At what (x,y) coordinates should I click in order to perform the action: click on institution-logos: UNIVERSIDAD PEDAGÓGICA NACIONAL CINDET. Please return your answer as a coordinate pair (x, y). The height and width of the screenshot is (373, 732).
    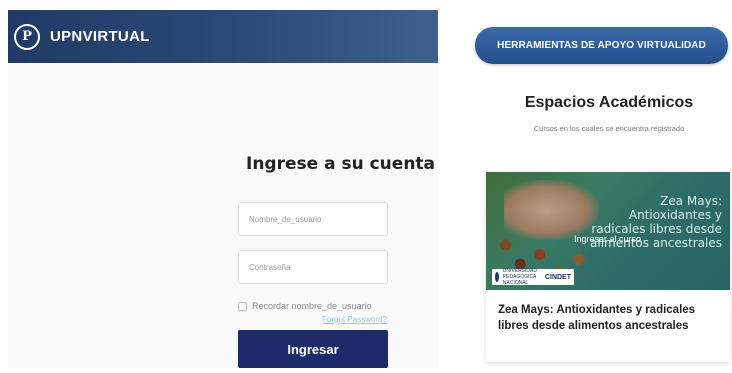
    Looking at the image, I should click on (533, 277).